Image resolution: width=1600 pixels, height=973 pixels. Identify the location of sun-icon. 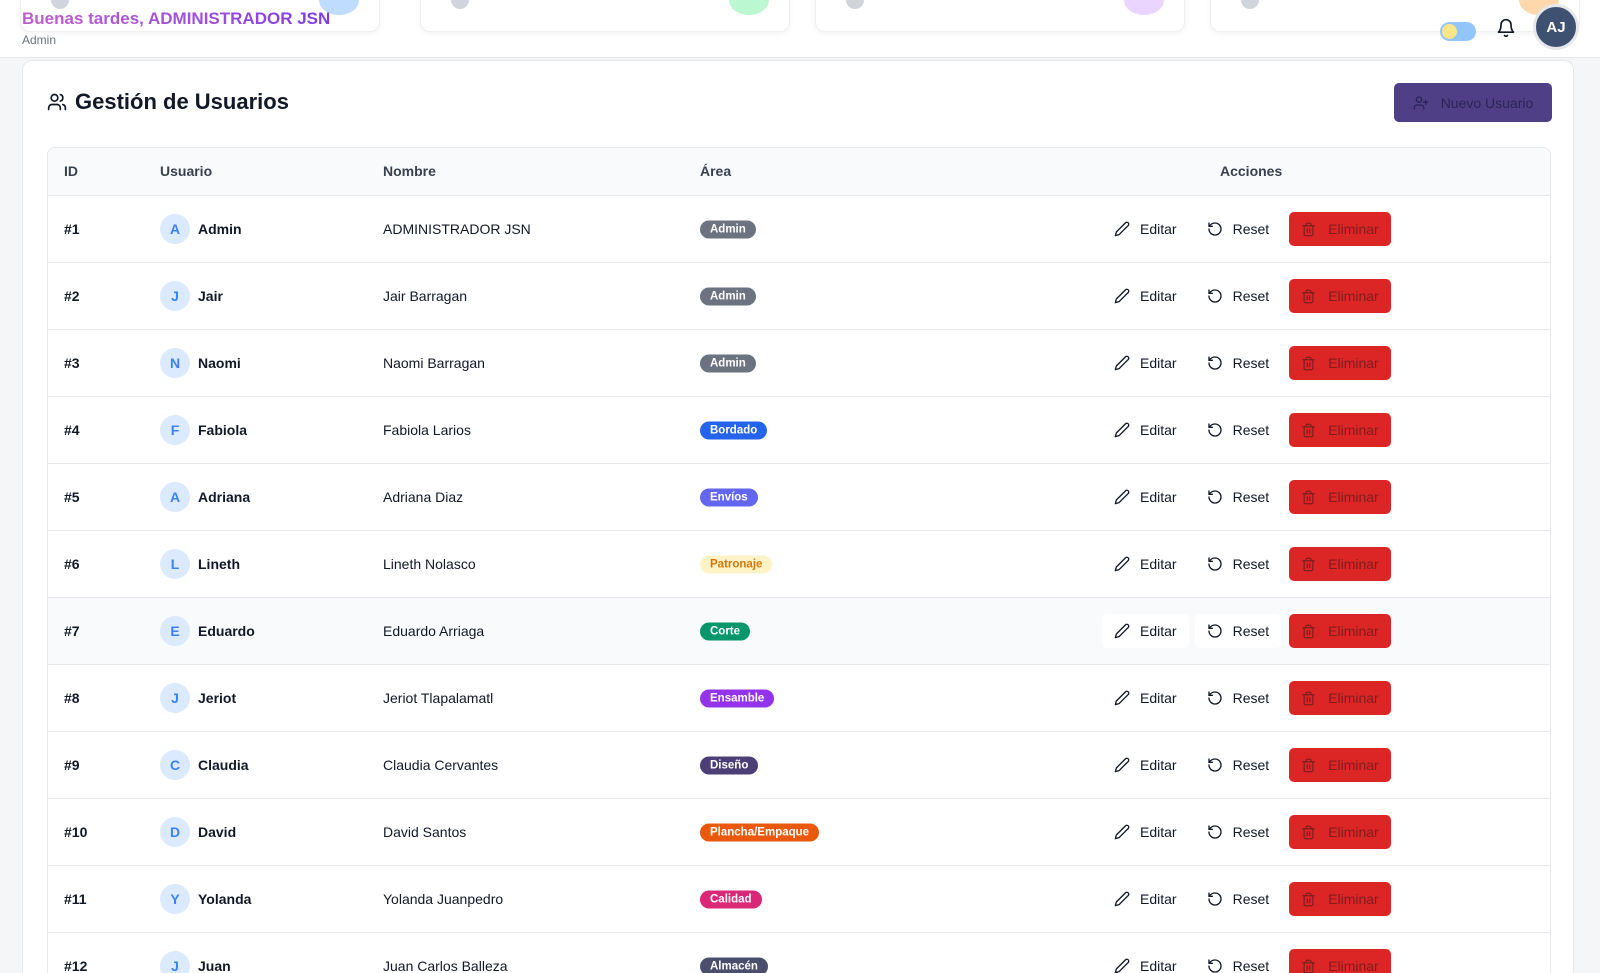
(1449, 31).